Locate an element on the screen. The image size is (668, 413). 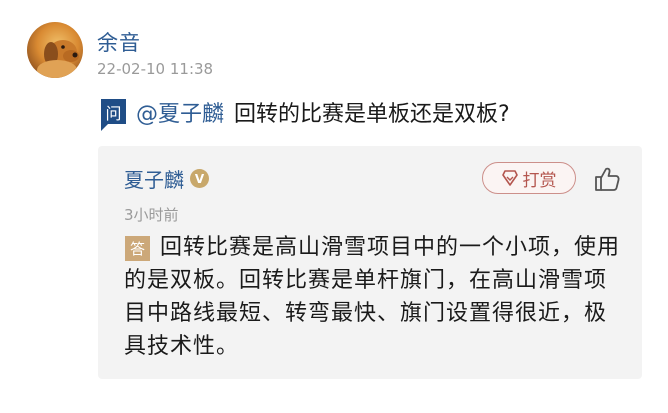
question-text-line: @夏子麟 回转的比赛是单板还是双板? is located at coordinates (323, 112).